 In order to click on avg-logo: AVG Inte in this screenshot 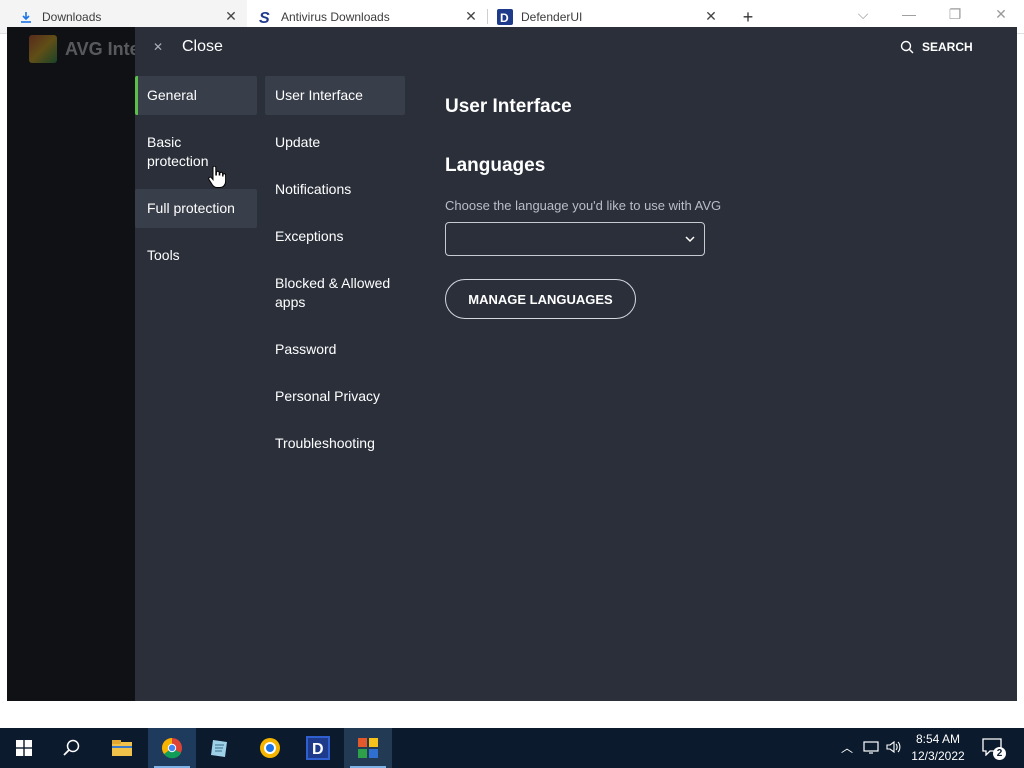, I will do `click(84, 49)`.